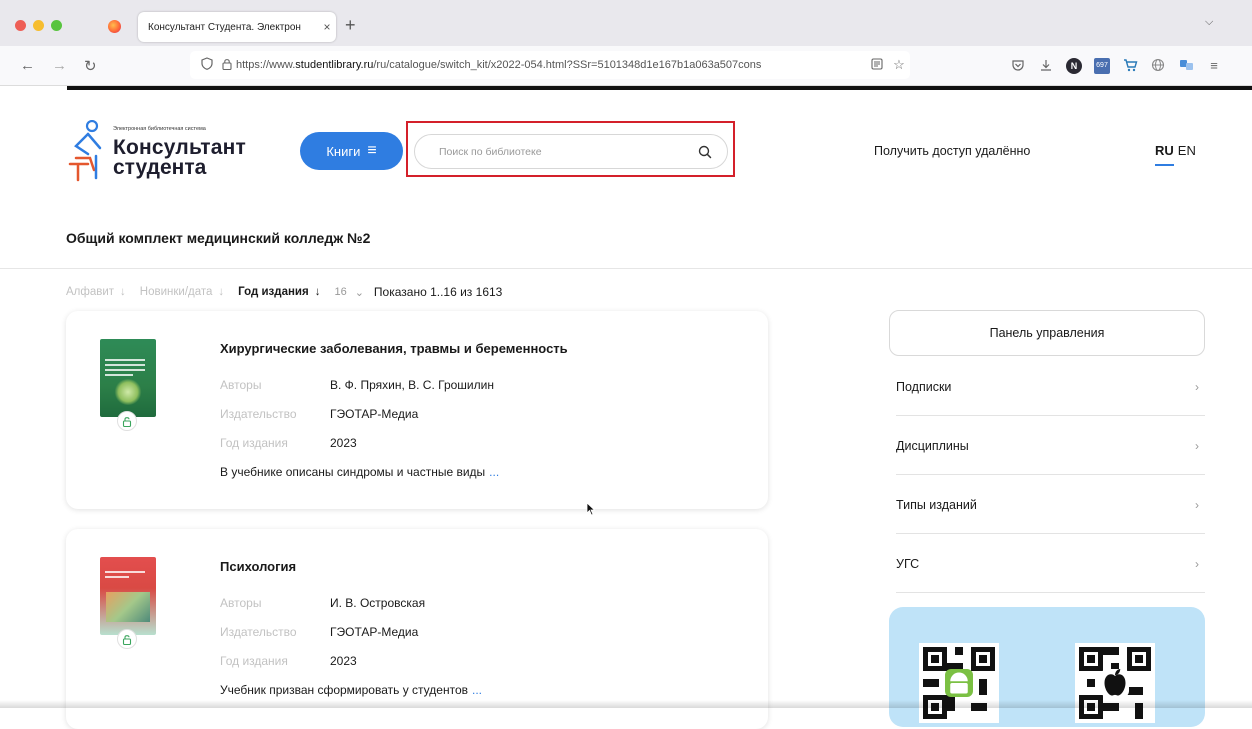 This screenshot has width=1252, height=729. Describe the element at coordinates (56, 25) in the screenshot. I see `zoom-window-button` at that location.